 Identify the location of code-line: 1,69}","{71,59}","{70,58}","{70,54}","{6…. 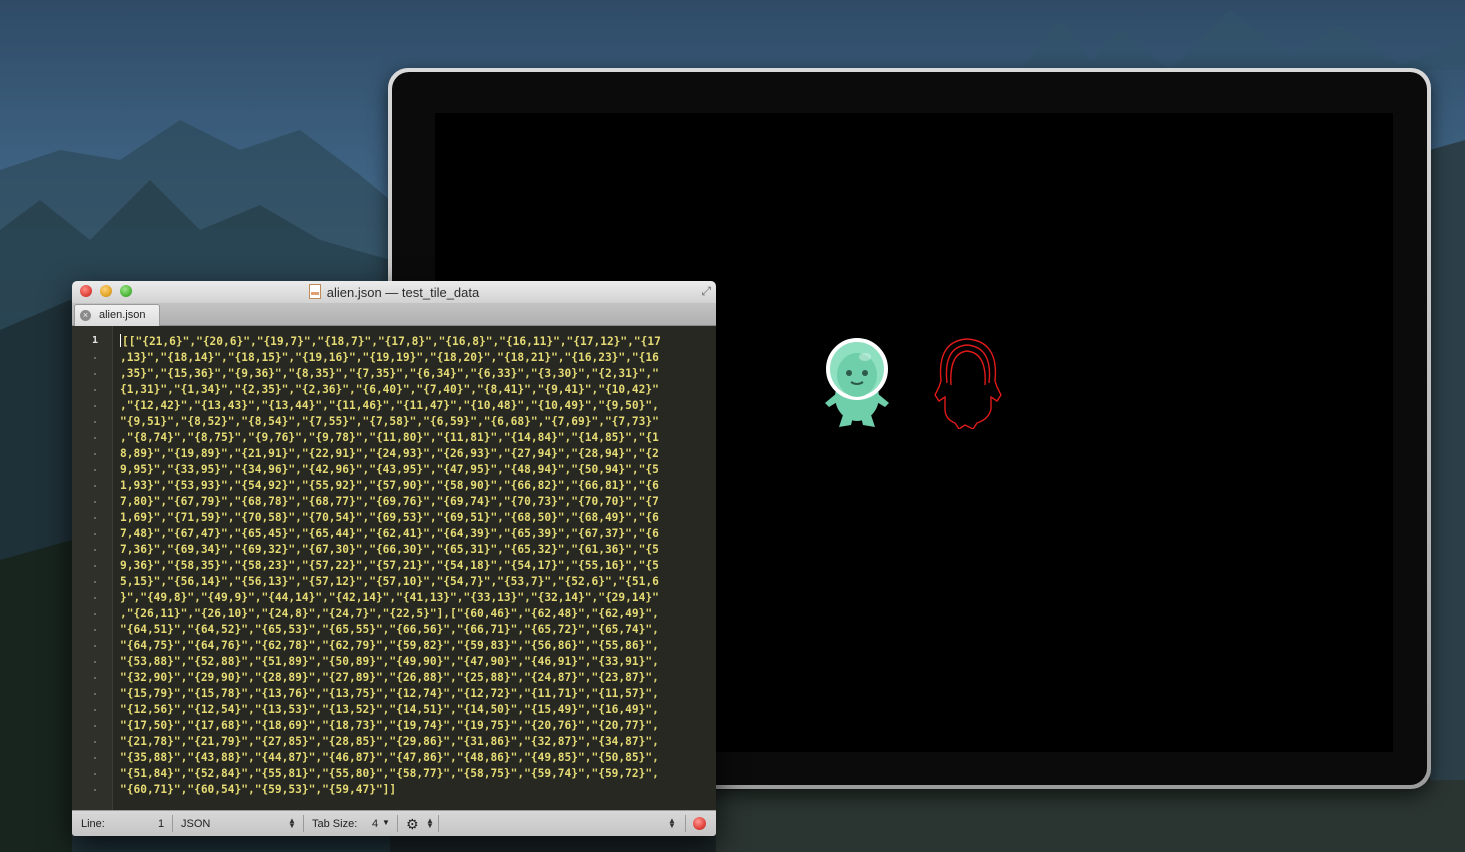
(412, 518).